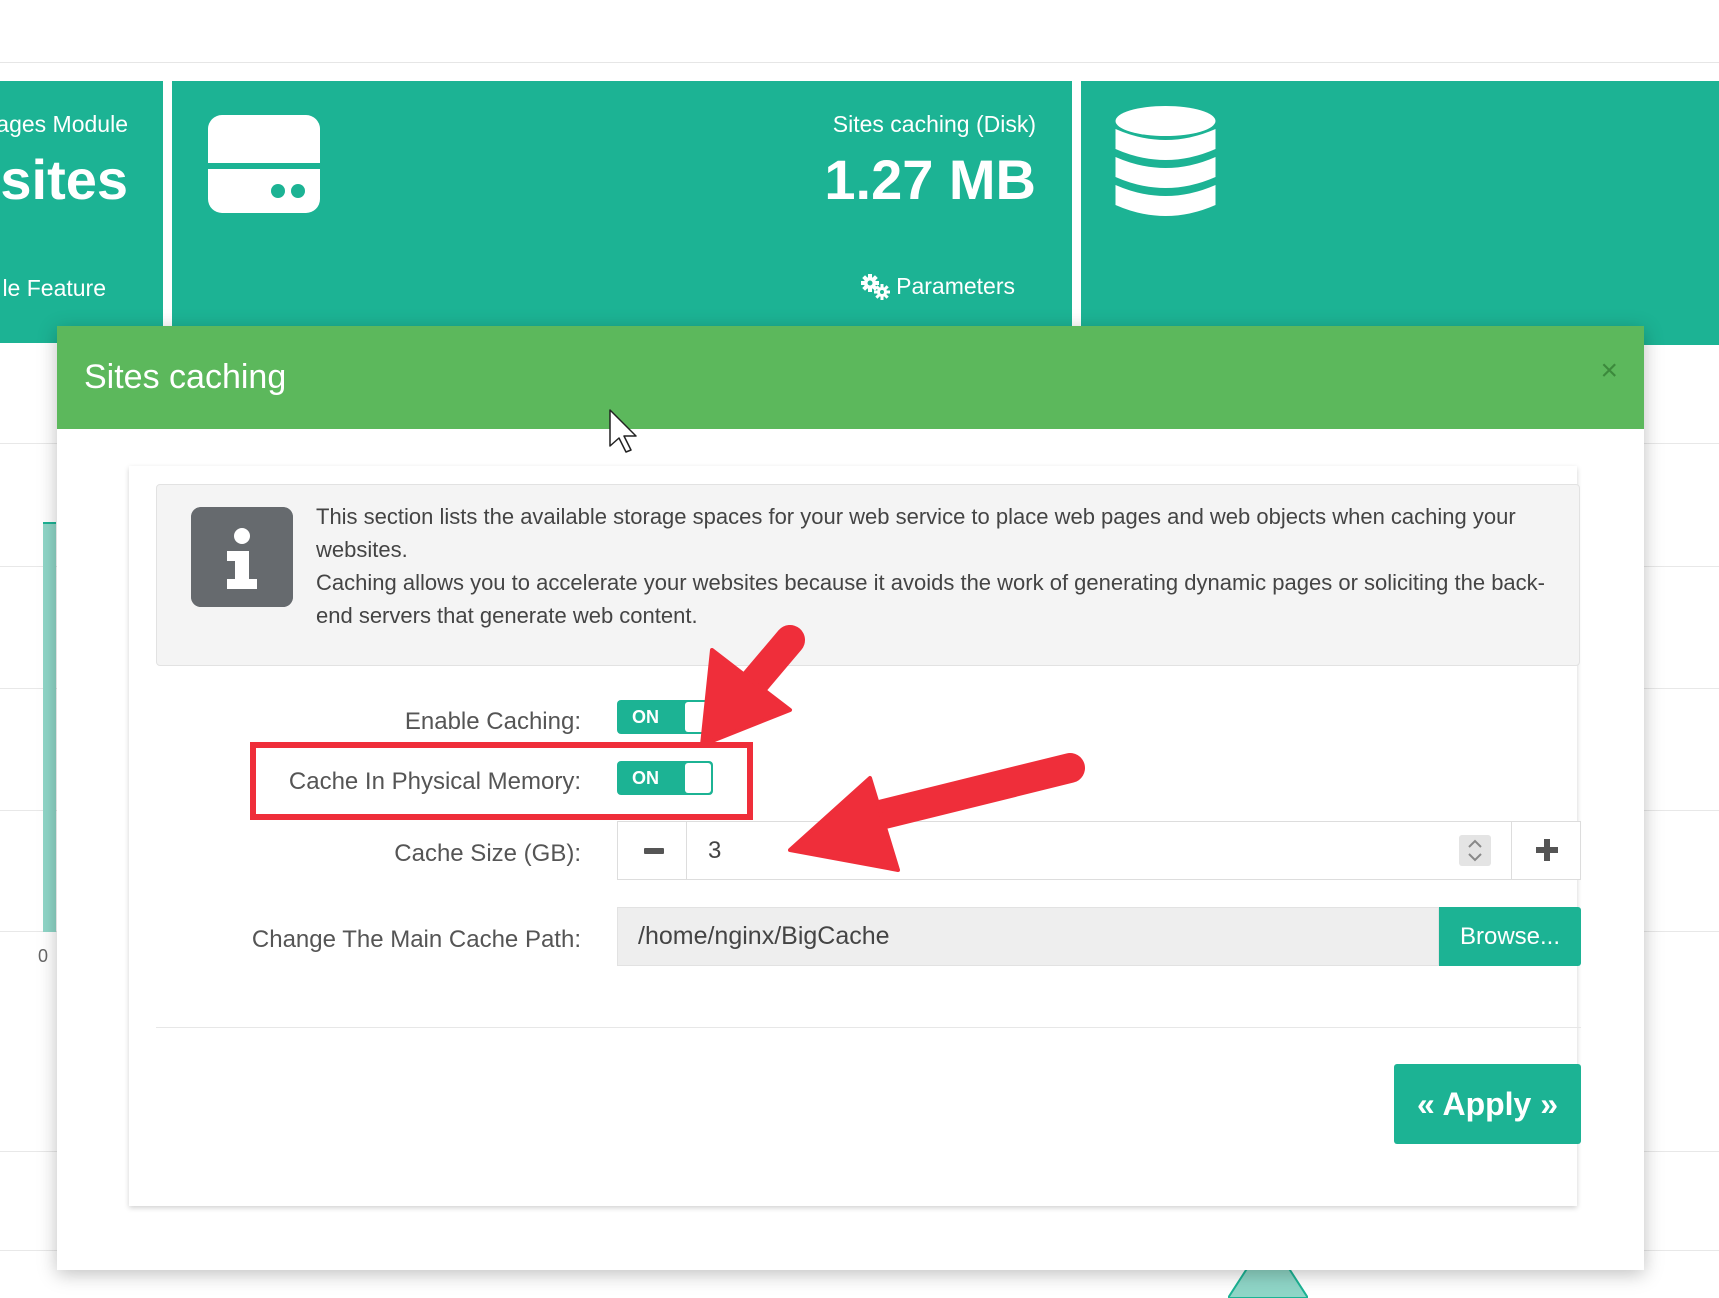 This screenshot has height=1298, width=1719. I want to click on disk-cache-value: 1.27 MB, so click(930, 179).